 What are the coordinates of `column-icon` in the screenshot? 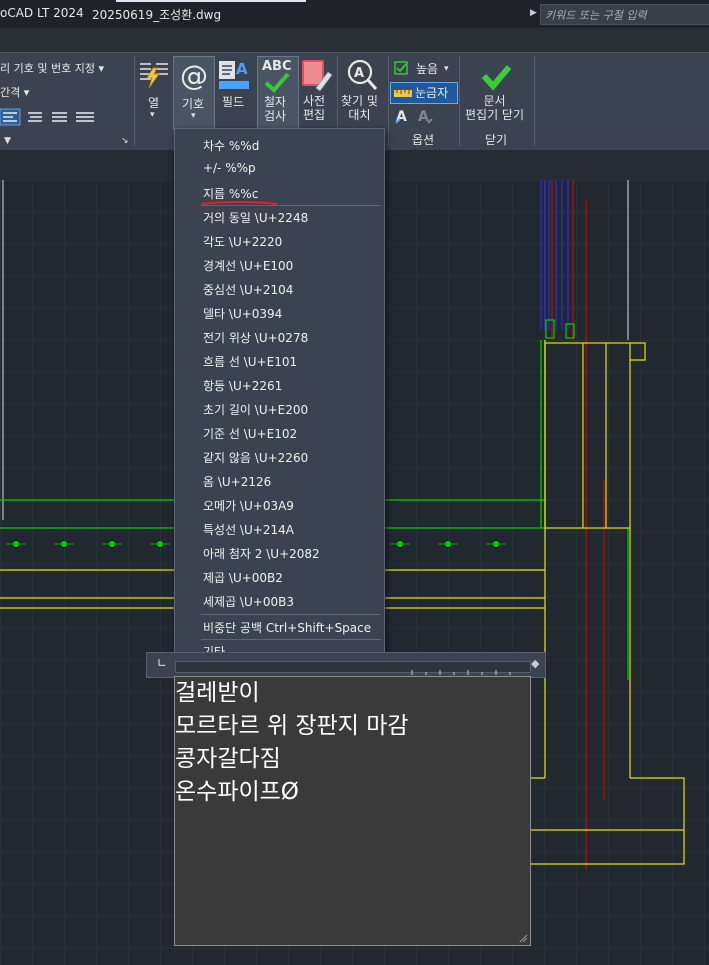 It's located at (154, 76).